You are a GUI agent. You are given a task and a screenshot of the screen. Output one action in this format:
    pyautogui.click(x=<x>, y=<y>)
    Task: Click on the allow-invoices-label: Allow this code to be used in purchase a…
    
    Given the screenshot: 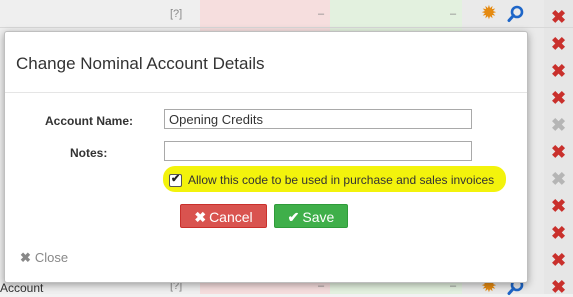 What is the action you would take?
    pyautogui.click(x=341, y=180)
    